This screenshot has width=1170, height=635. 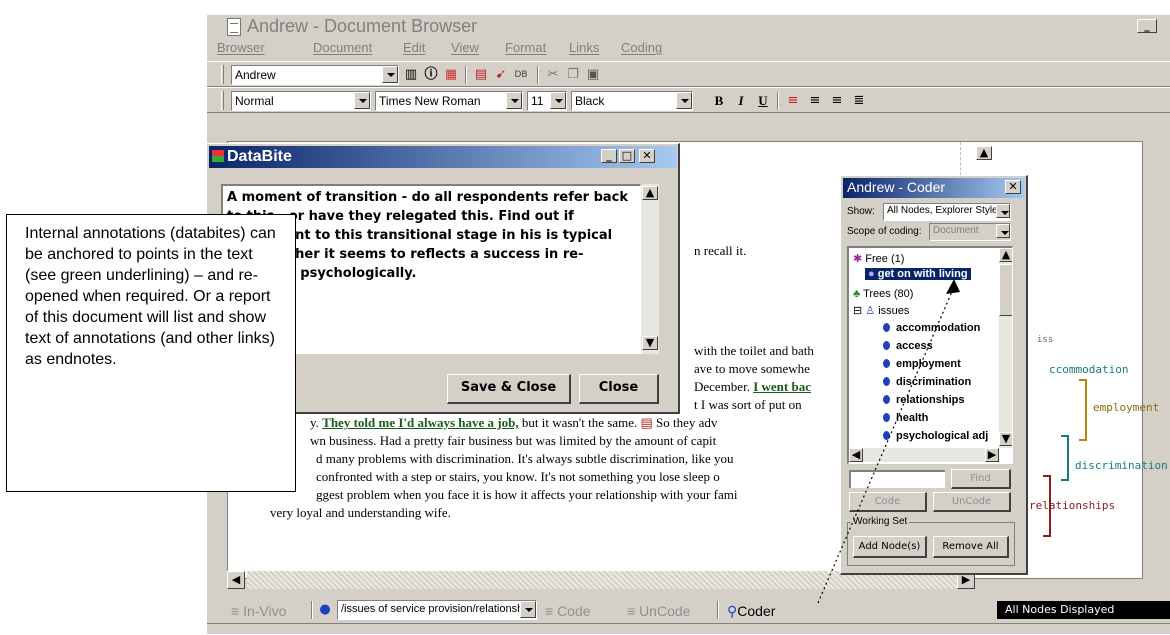 What do you see at coordinates (953, 286) in the screenshot?
I see `arrow-head-icon` at bounding box center [953, 286].